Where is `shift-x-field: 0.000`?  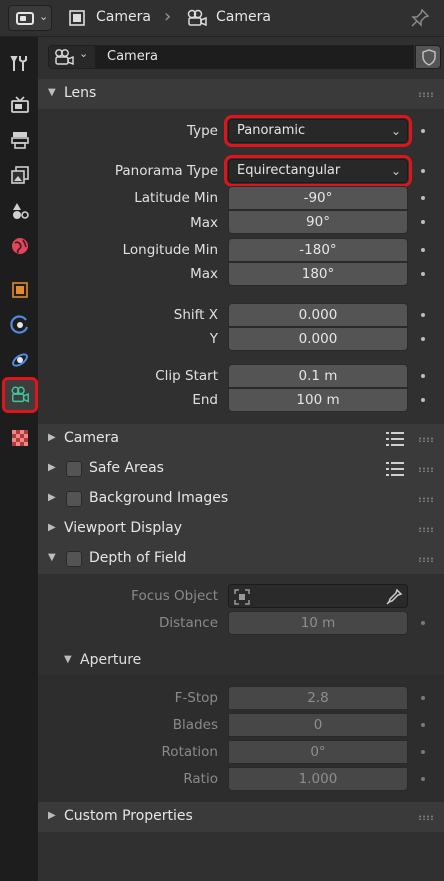
shift-x-field: 0.000 is located at coordinates (318, 315).